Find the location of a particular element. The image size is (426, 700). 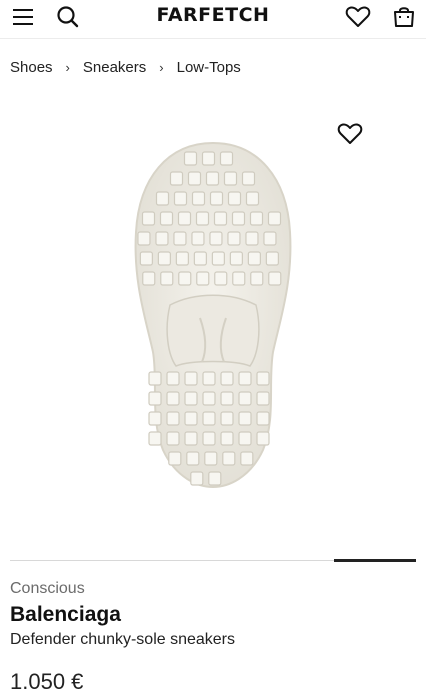

add-to-wishlist-heart-icon is located at coordinates (350, 134).